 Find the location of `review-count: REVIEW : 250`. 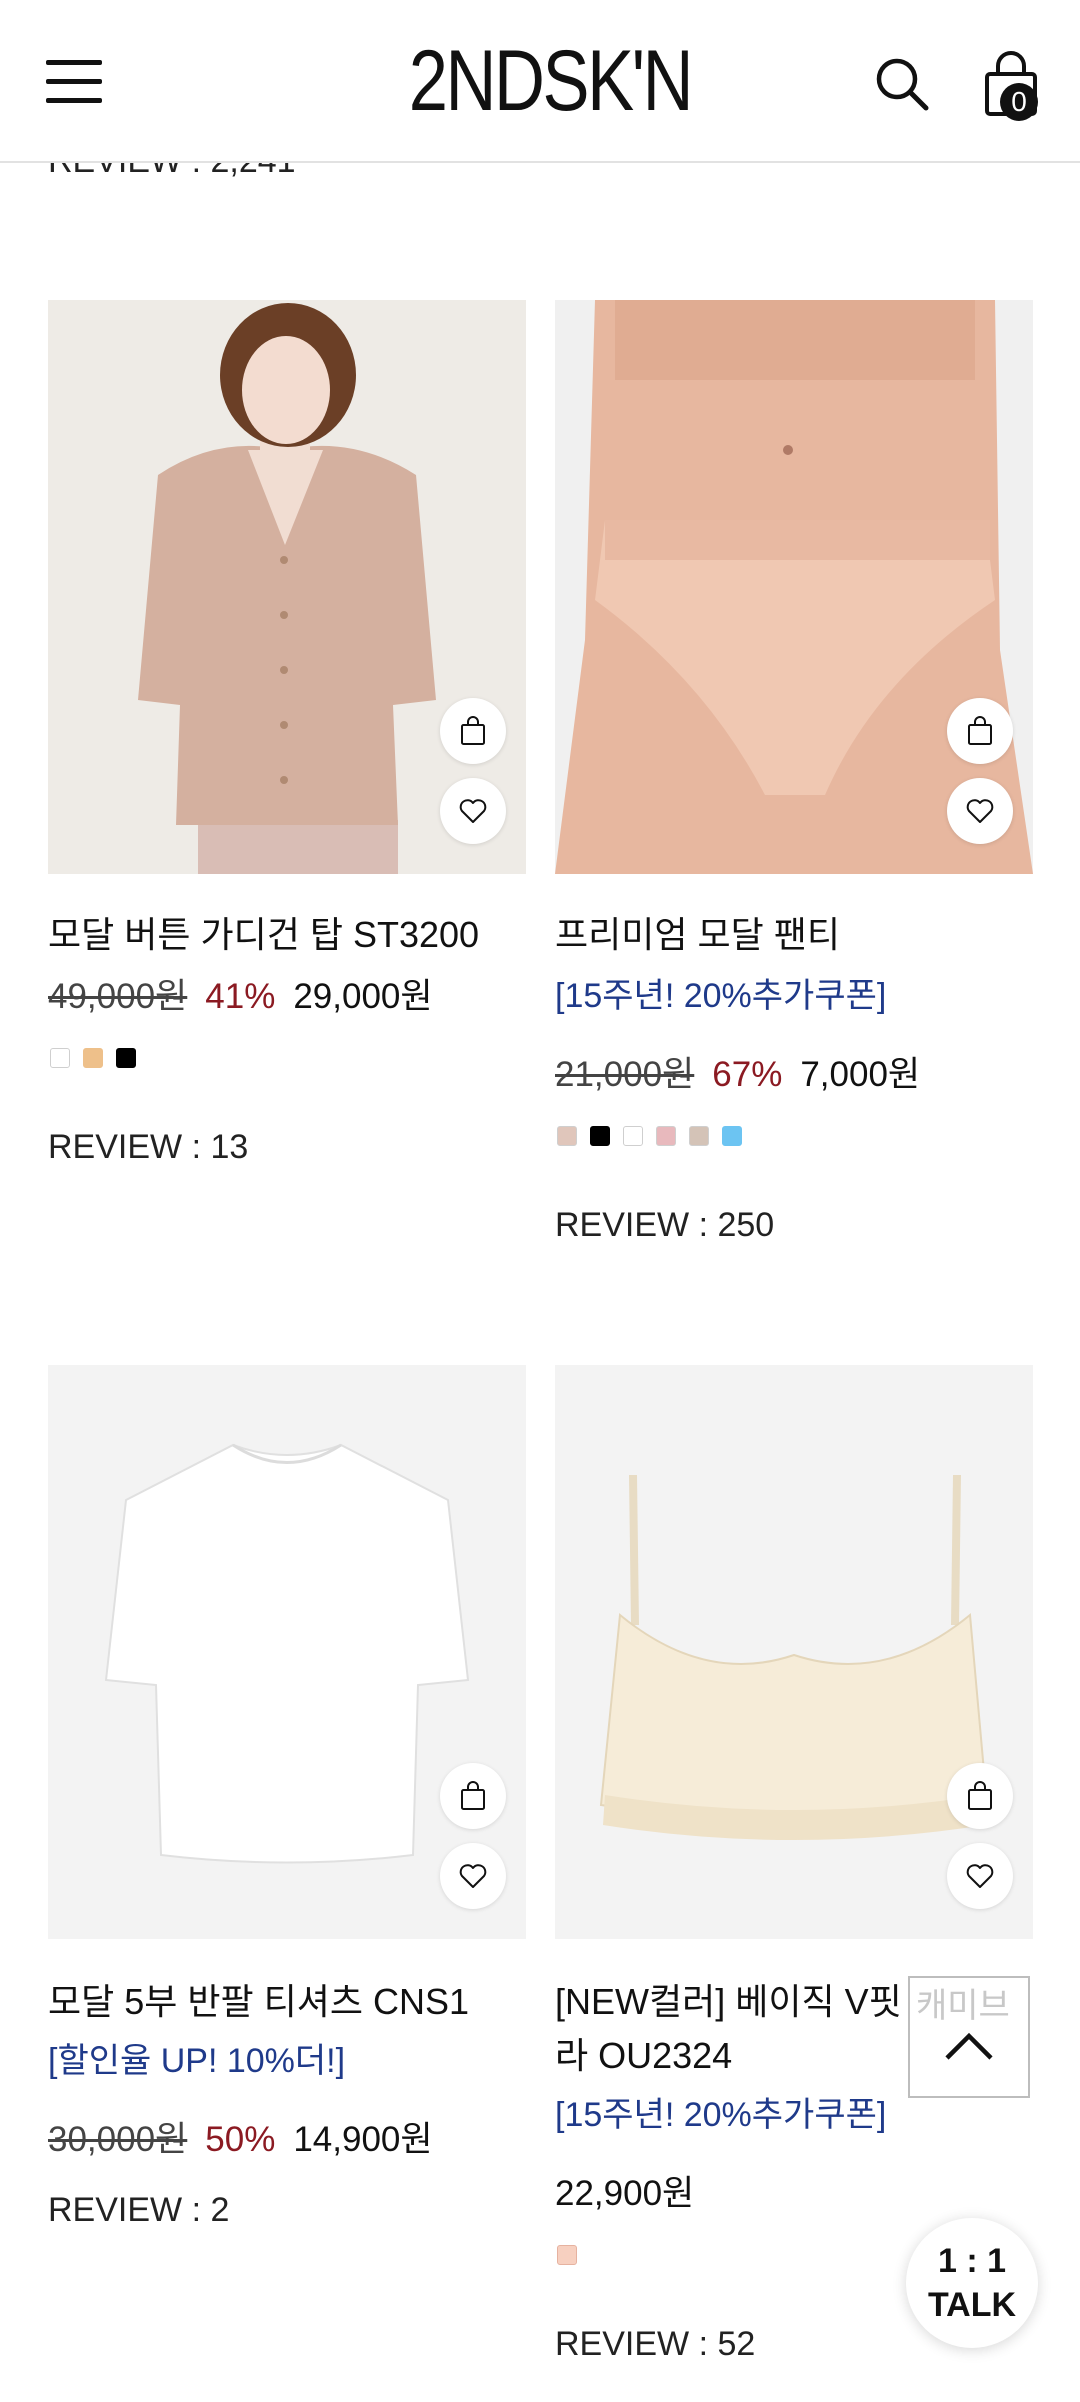

review-count: REVIEW : 250 is located at coordinates (665, 1225).